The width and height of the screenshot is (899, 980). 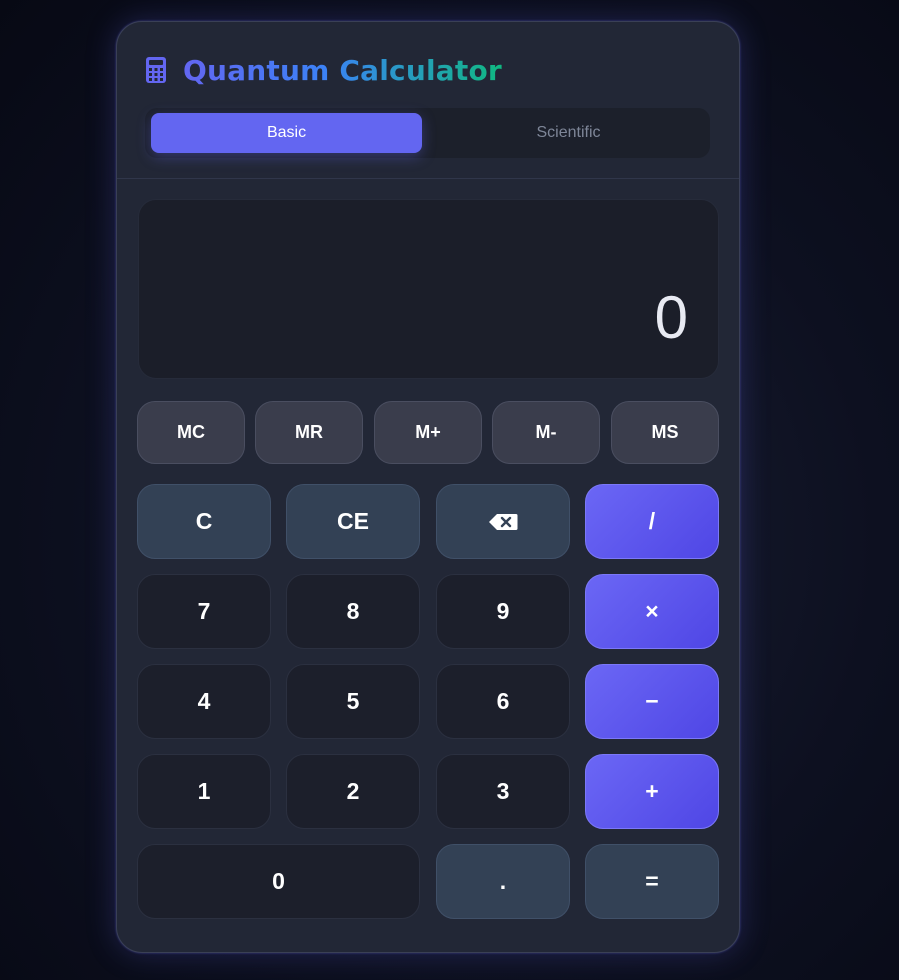 I want to click on digit-3-button: 3, so click(x=503, y=791).